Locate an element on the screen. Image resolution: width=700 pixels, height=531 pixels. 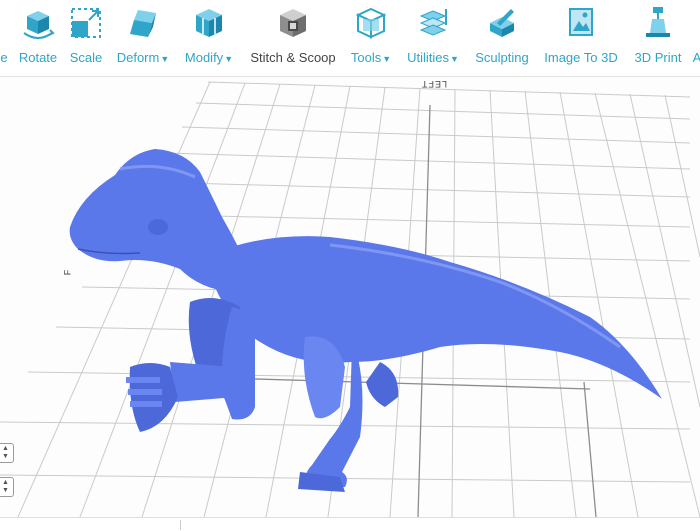
tool-label-text: Tools is located at coordinates (366, 57).